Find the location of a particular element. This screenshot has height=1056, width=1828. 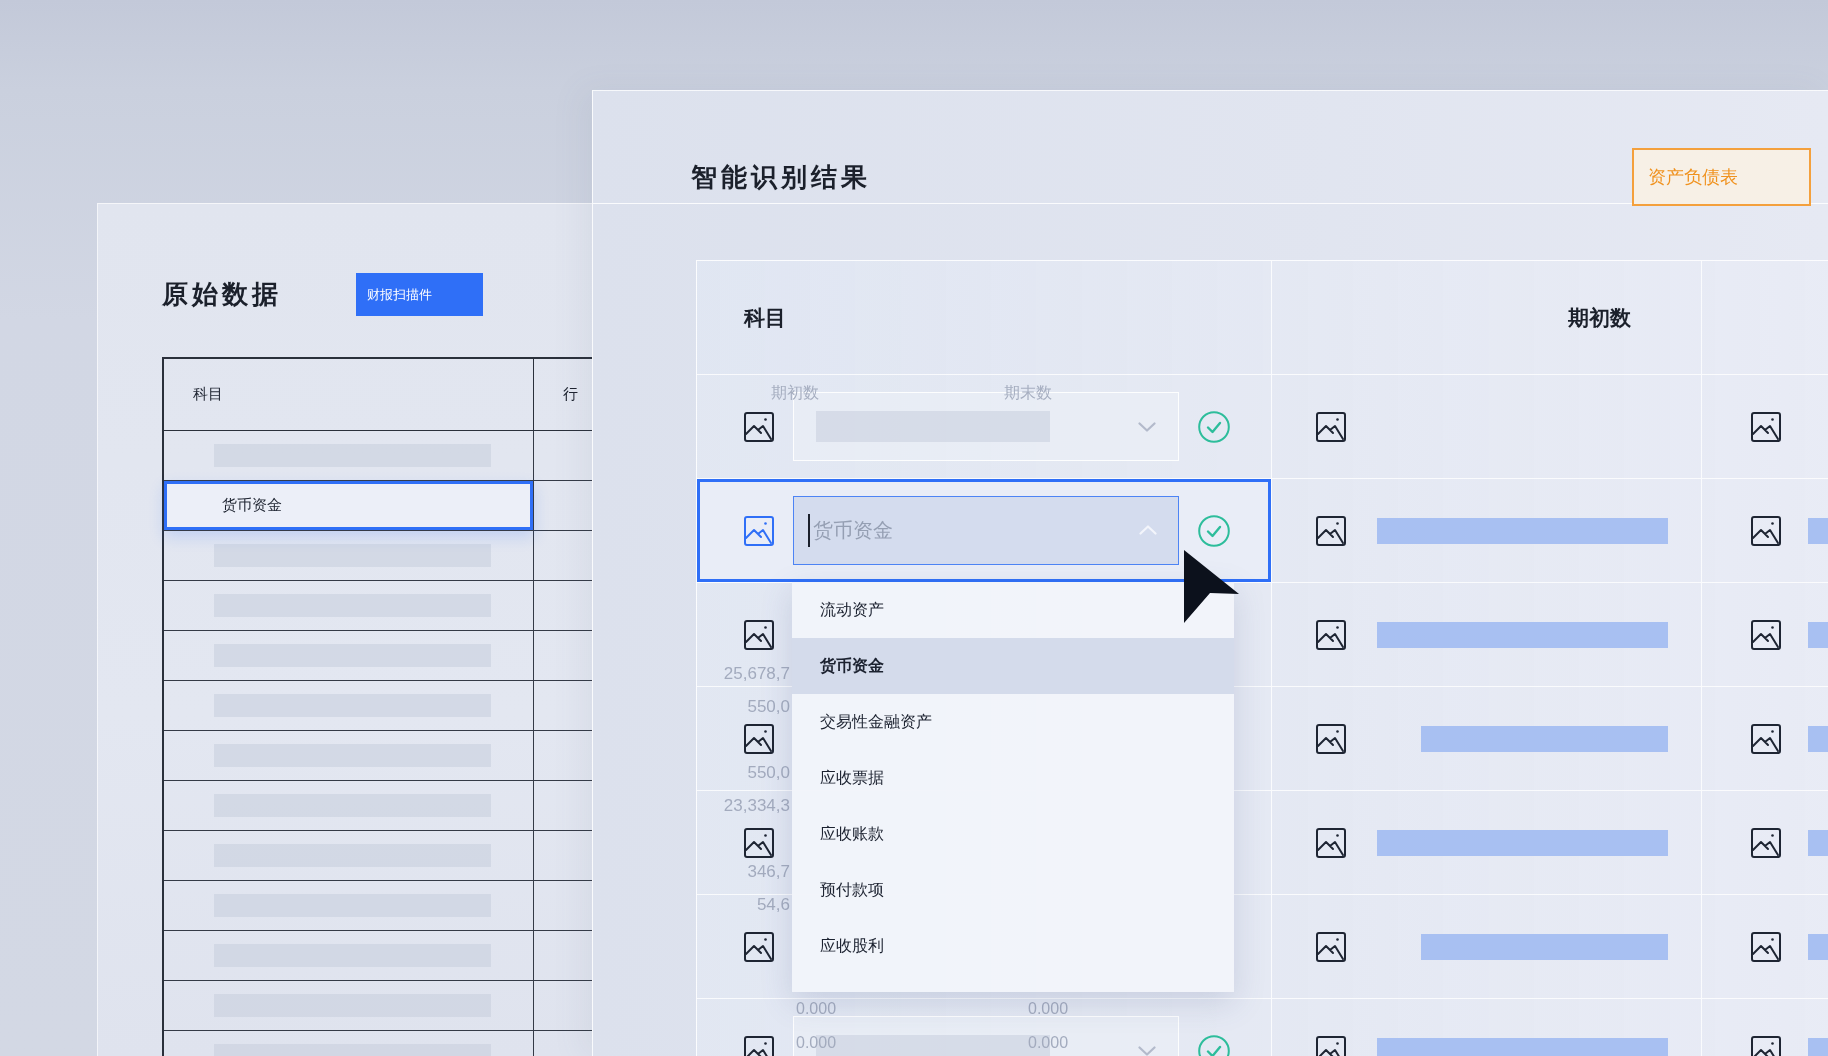

faded-column-header: 期末数 is located at coordinates (1028, 393).